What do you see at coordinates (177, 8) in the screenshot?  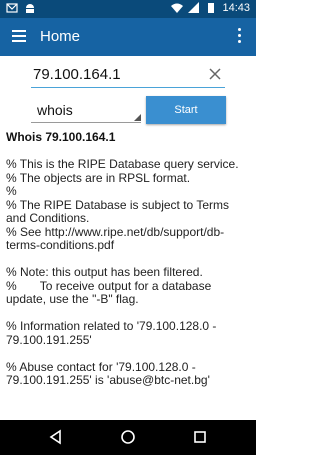 I see `wifi-icon` at bounding box center [177, 8].